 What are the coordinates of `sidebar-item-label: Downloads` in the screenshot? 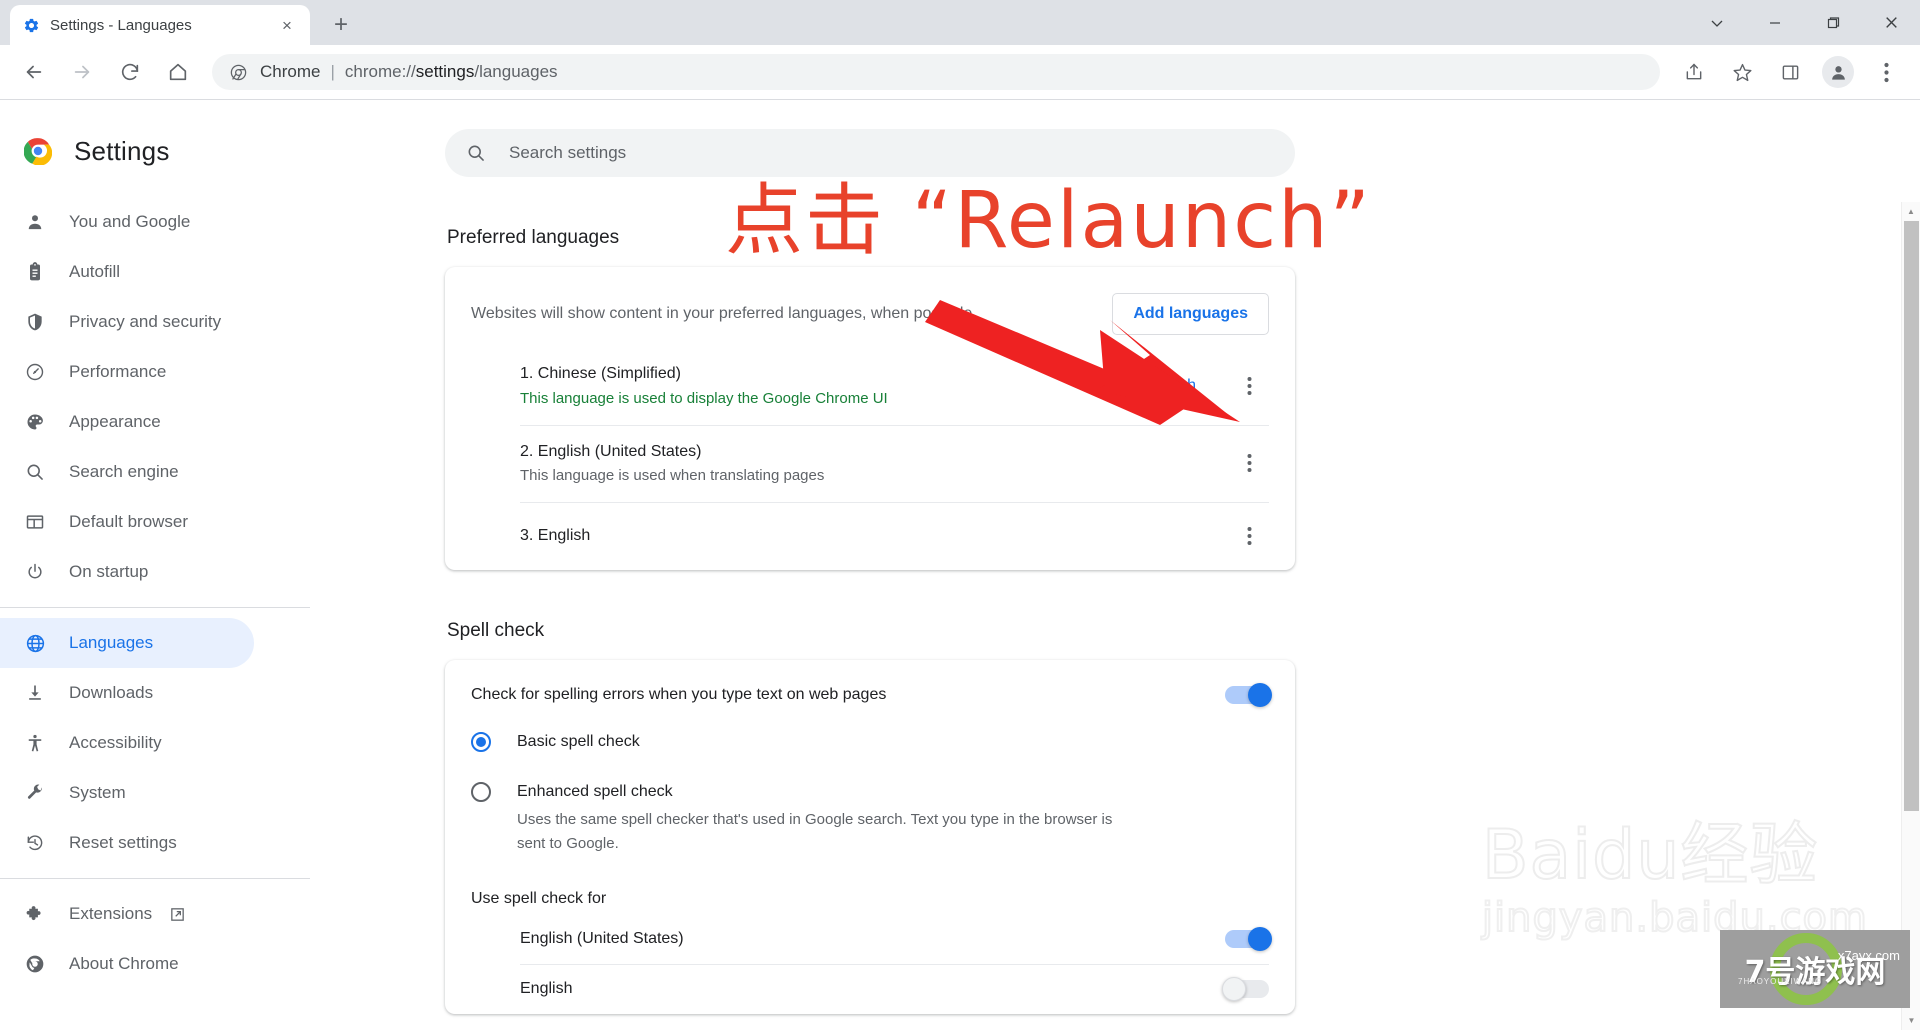 It's located at (111, 692).